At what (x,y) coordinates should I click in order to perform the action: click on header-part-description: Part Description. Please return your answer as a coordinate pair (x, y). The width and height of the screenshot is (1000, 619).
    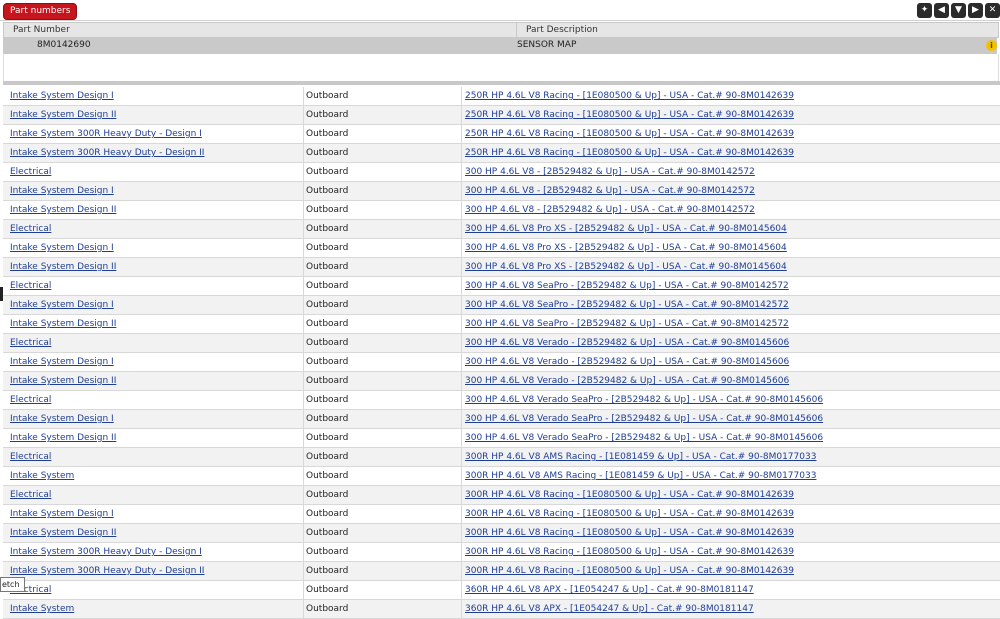
    Looking at the image, I should click on (562, 30).